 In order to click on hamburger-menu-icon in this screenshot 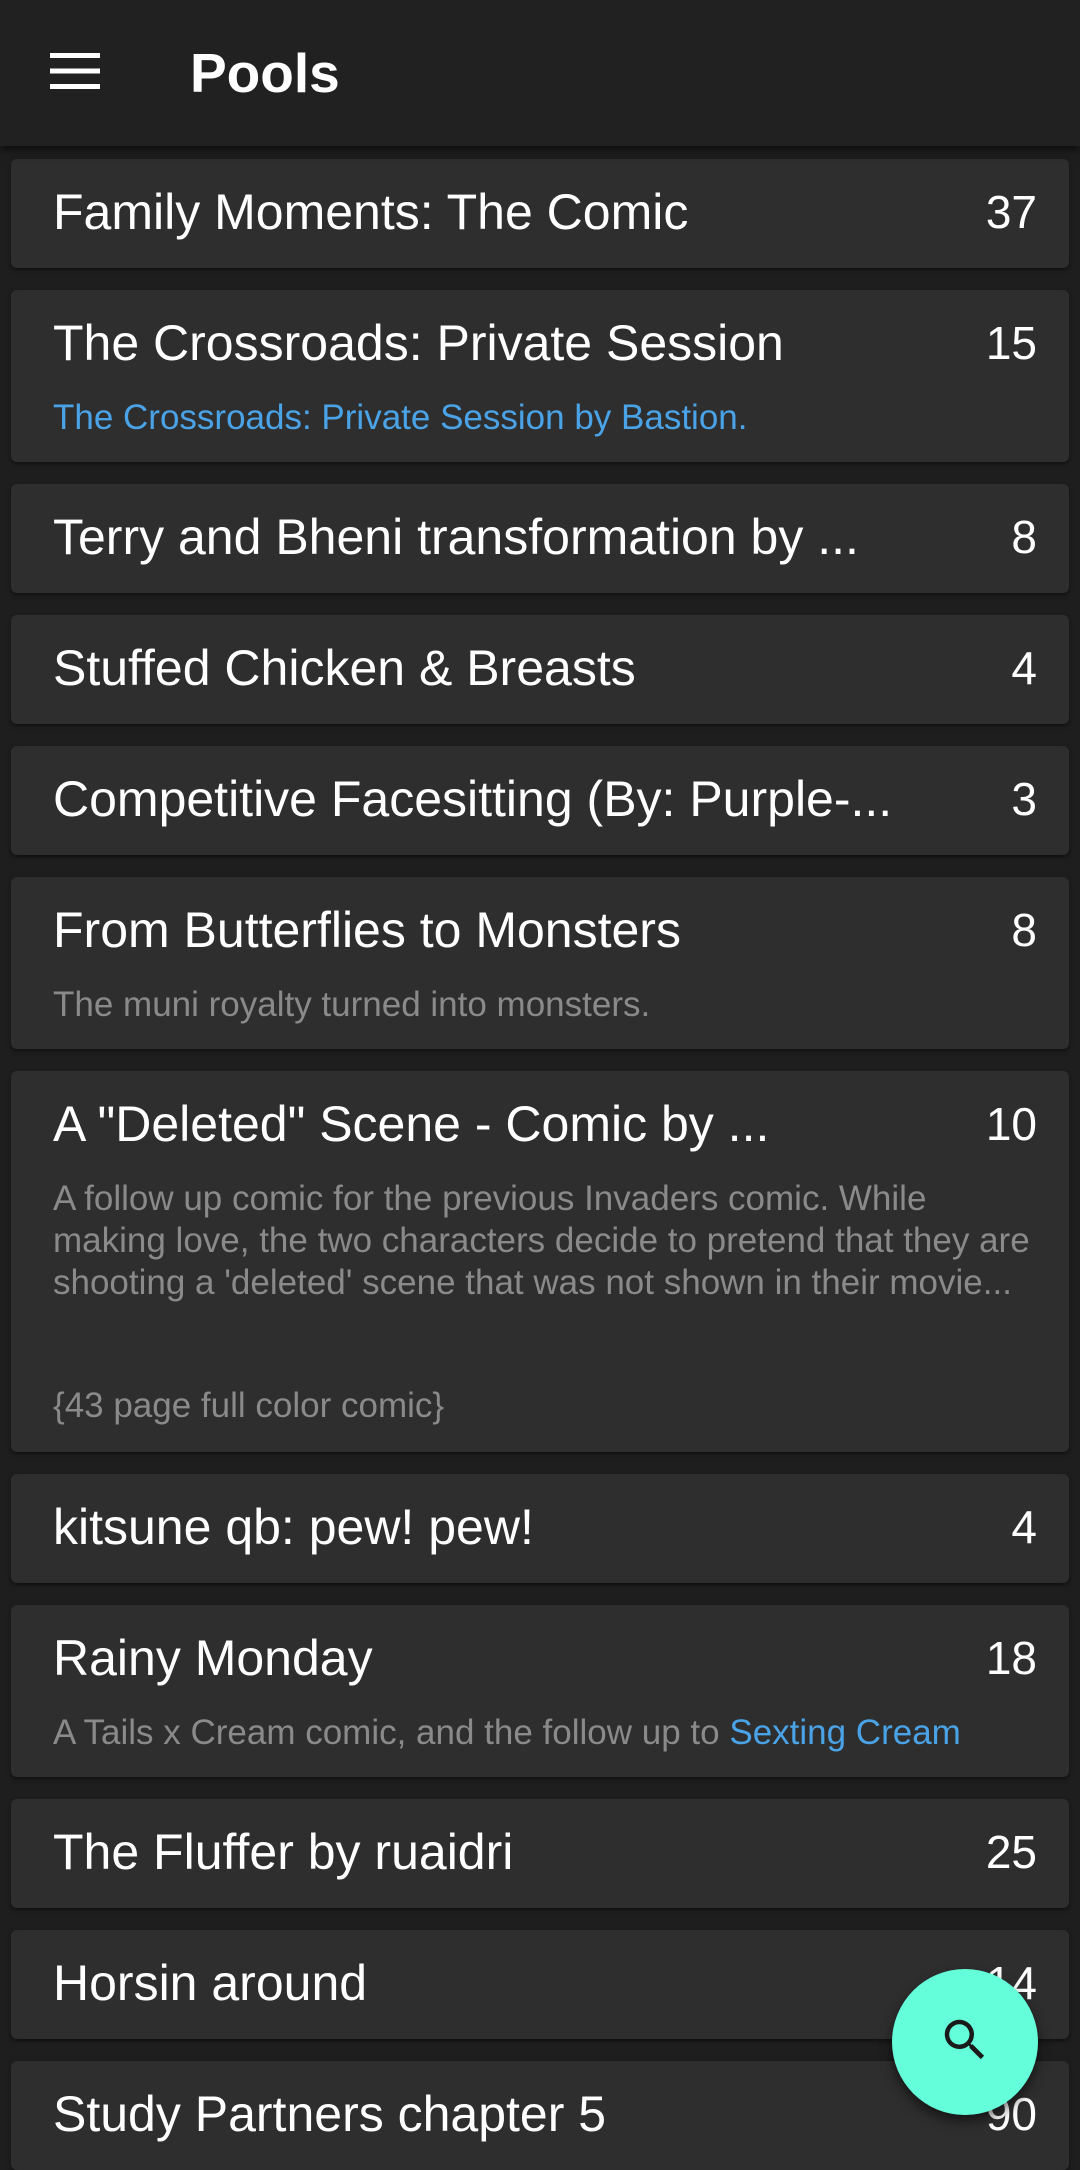, I will do `click(75, 73)`.